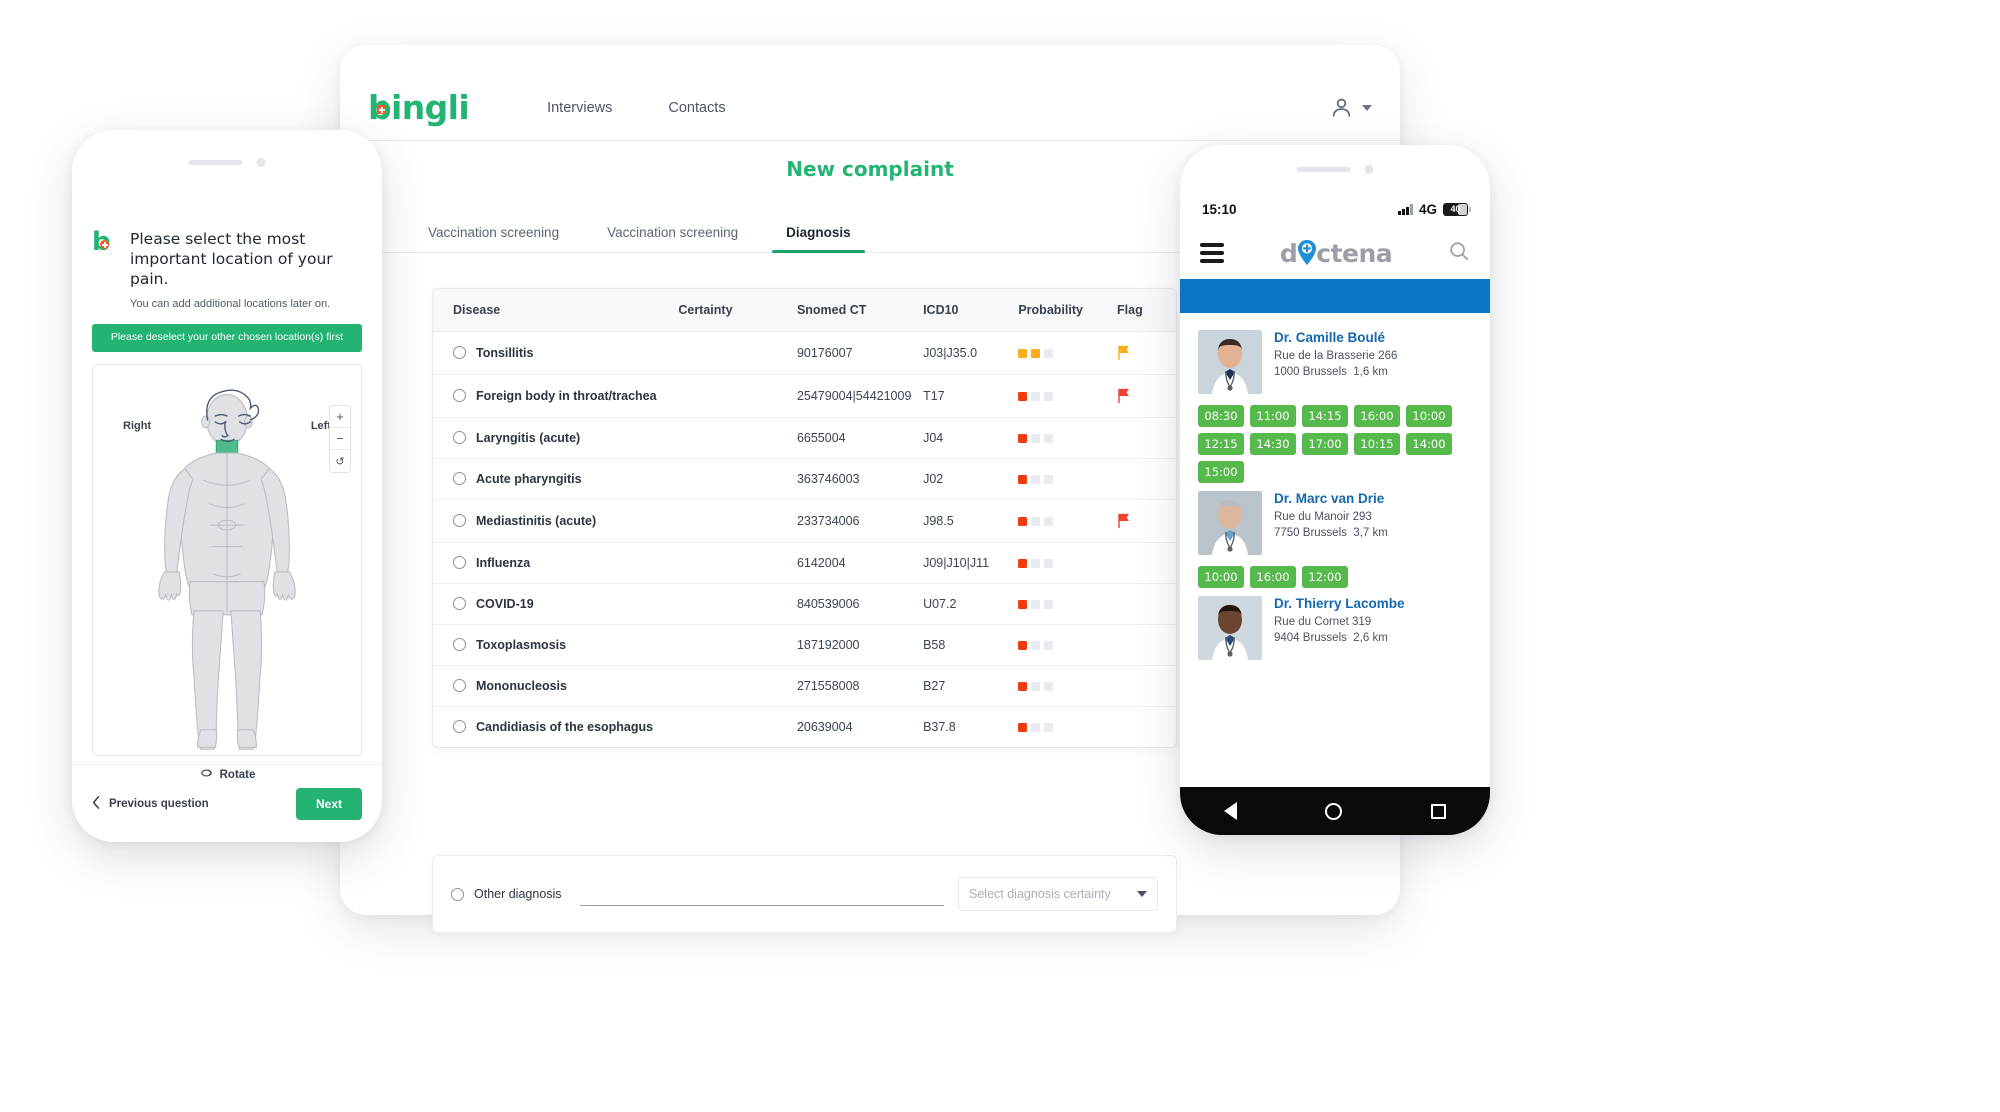 This screenshot has width=2000, height=1112. I want to click on table-row: Acute pharyngitis 363746003 J02, so click(804, 479).